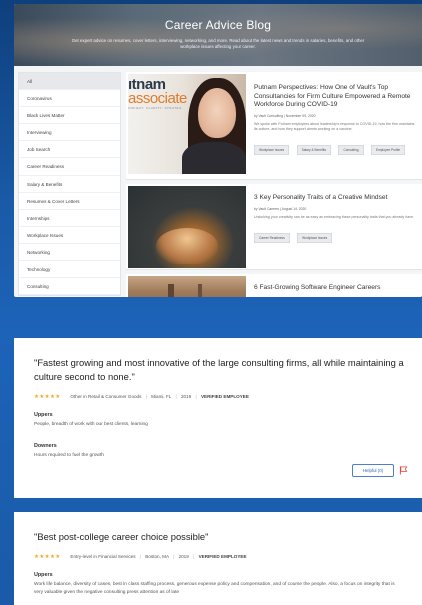  I want to click on tag-consulting: Consulting, so click(351, 149).